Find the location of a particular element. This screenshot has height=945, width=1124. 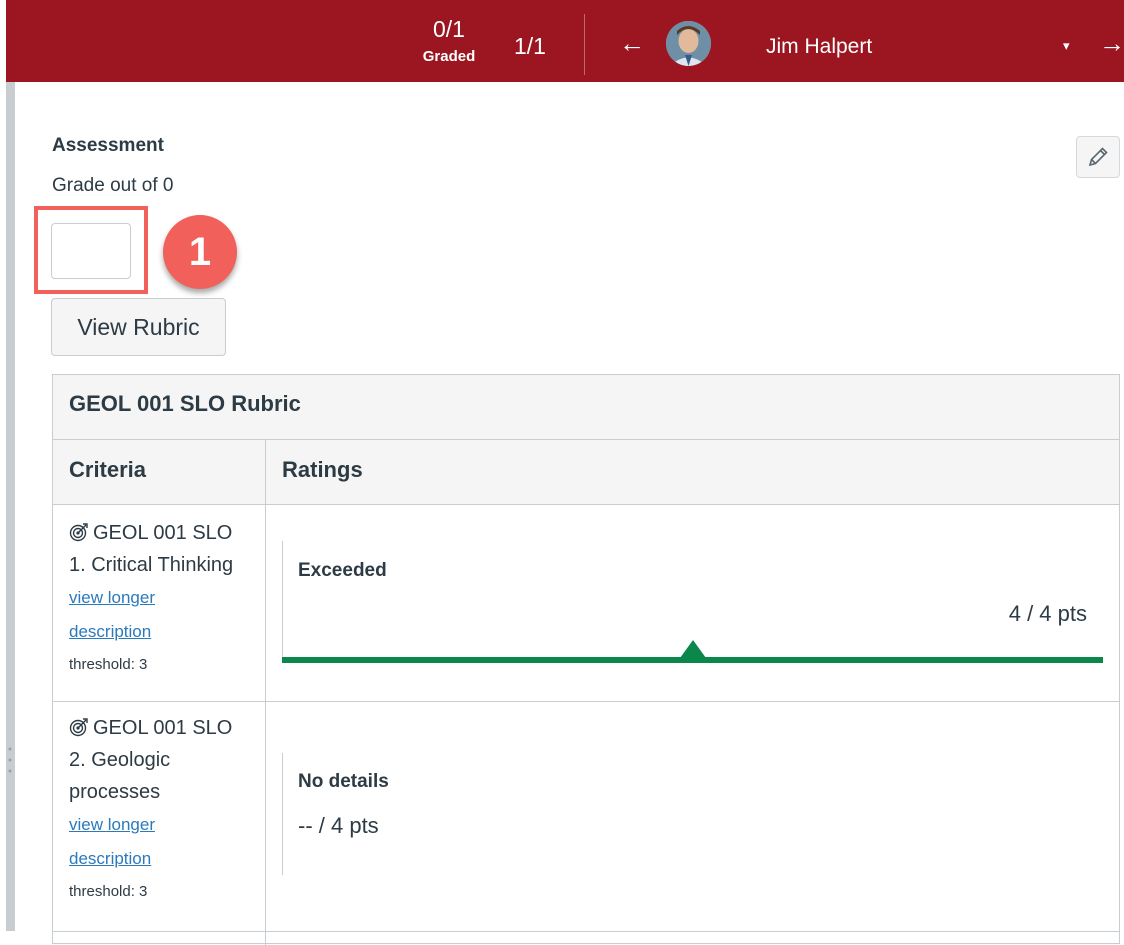

criterion-title-cont: 2. Geologic is located at coordinates (120, 760).